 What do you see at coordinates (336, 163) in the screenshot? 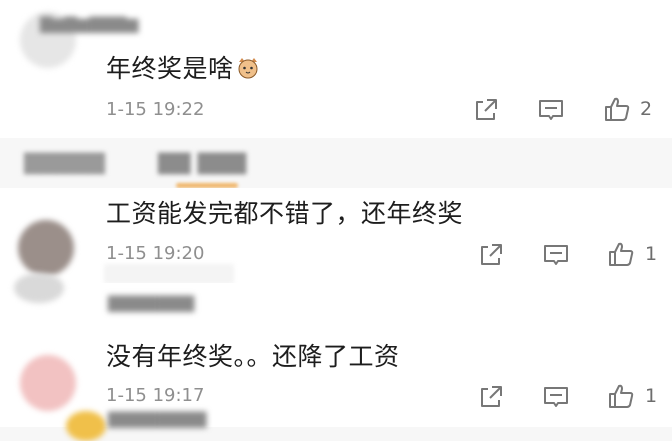
I see `comment-header-bar: ▇▇▇▇▇ ▇▇ ▇▇▇` at bounding box center [336, 163].